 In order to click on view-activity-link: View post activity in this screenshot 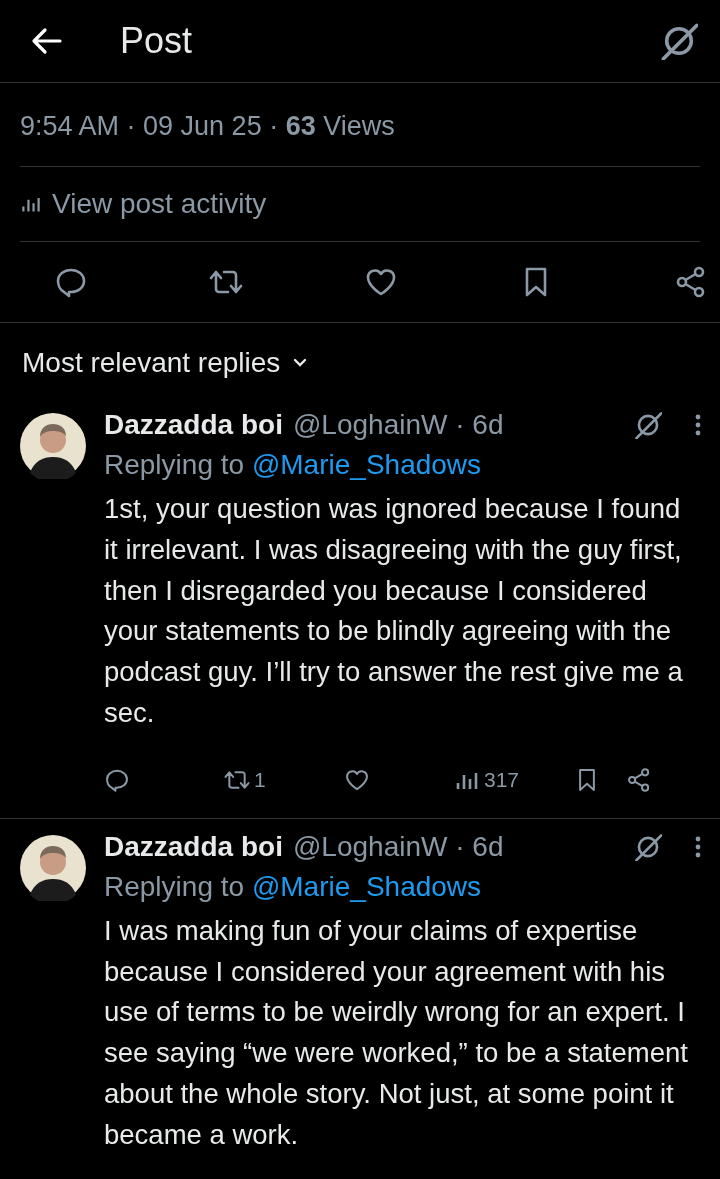, I will do `click(159, 204)`.